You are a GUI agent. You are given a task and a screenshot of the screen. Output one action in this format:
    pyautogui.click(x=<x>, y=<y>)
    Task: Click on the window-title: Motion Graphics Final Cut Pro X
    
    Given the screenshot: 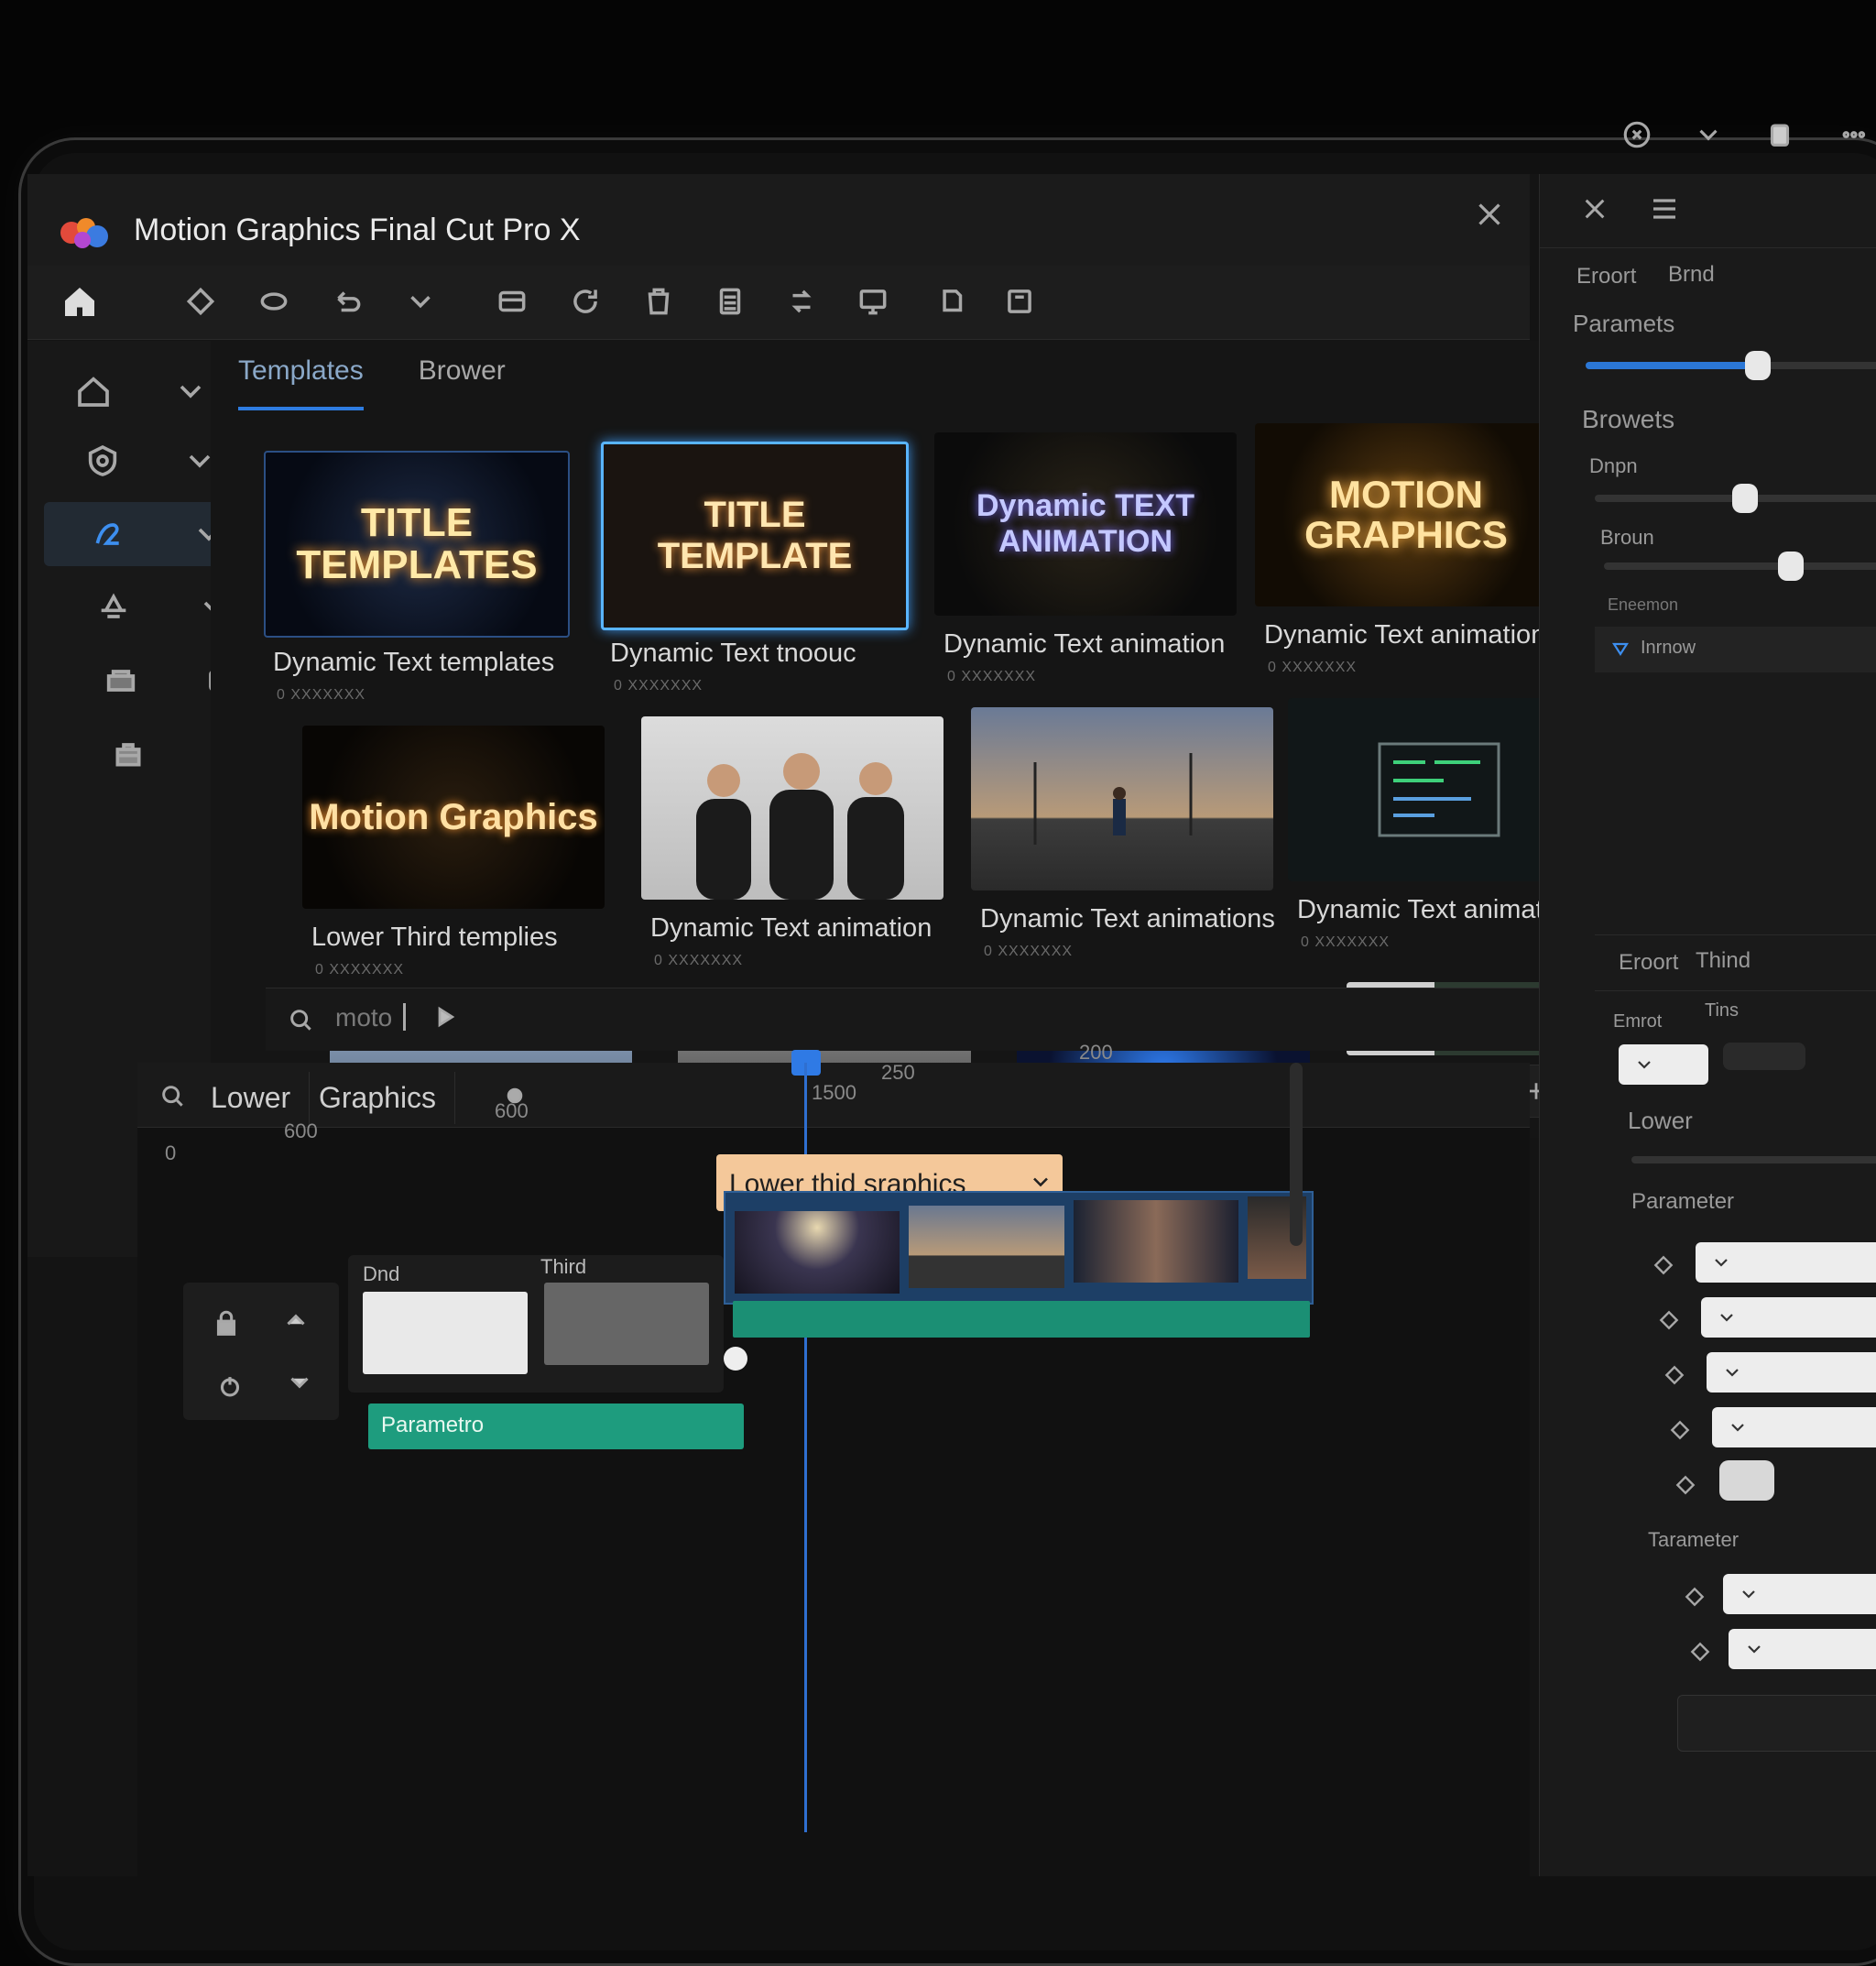 What is the action you would take?
    pyautogui.click(x=357, y=230)
    